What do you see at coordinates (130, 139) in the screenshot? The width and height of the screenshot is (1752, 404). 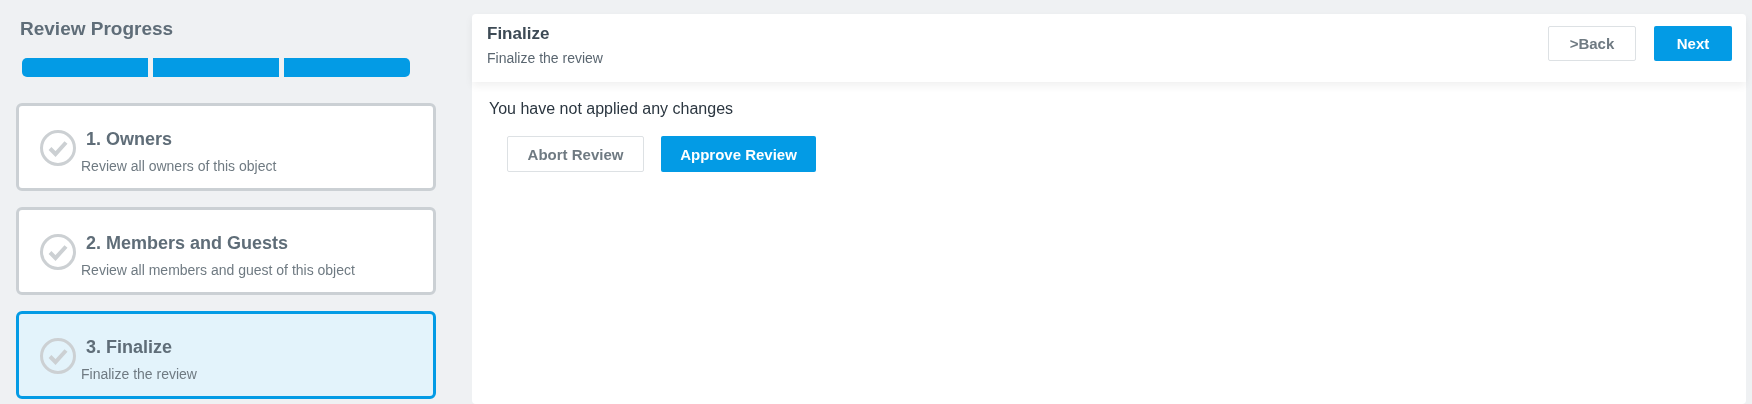 I see `step-title: 1. Owners` at bounding box center [130, 139].